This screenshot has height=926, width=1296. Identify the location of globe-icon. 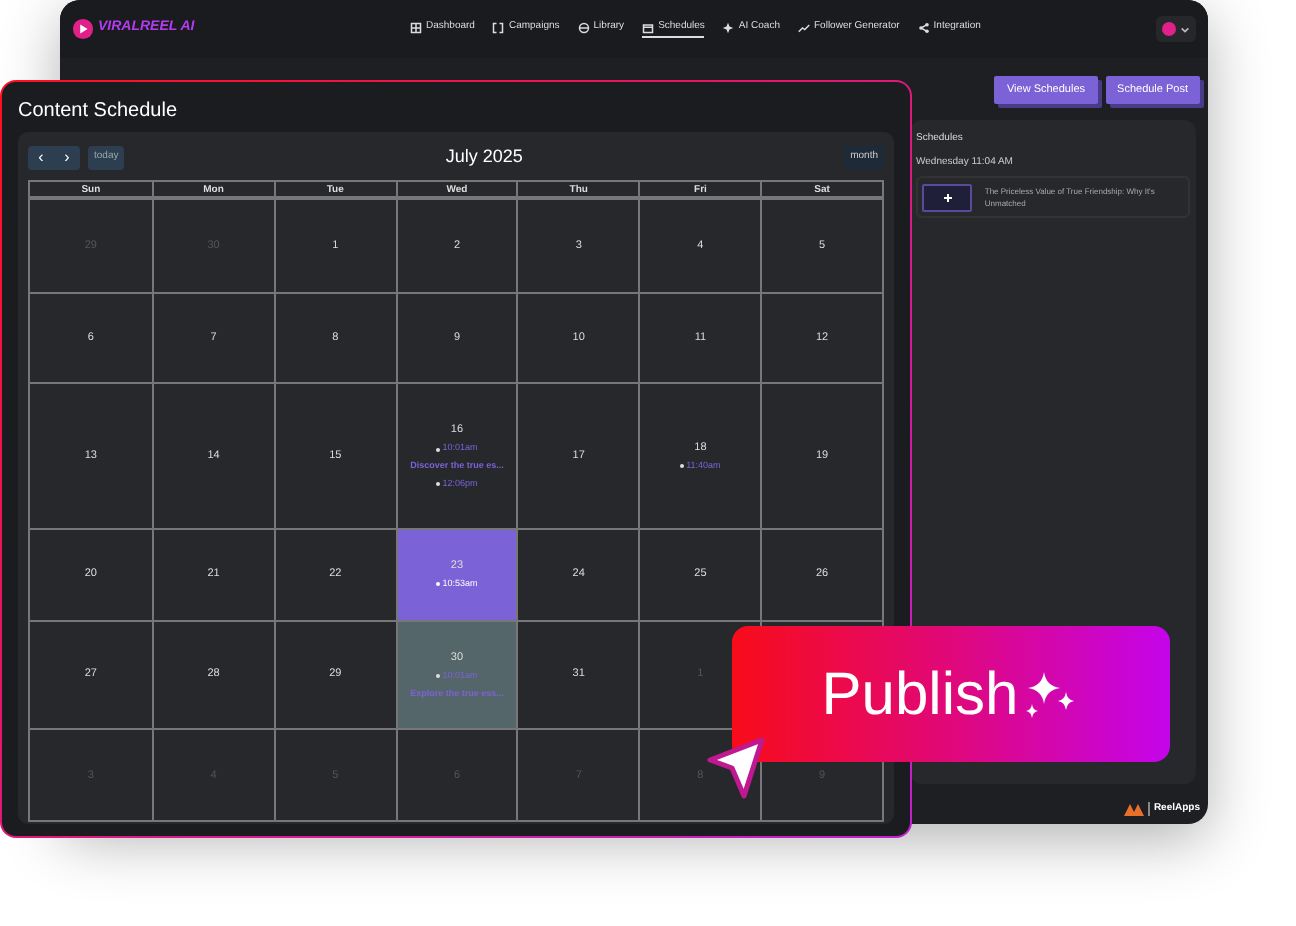
(583, 27).